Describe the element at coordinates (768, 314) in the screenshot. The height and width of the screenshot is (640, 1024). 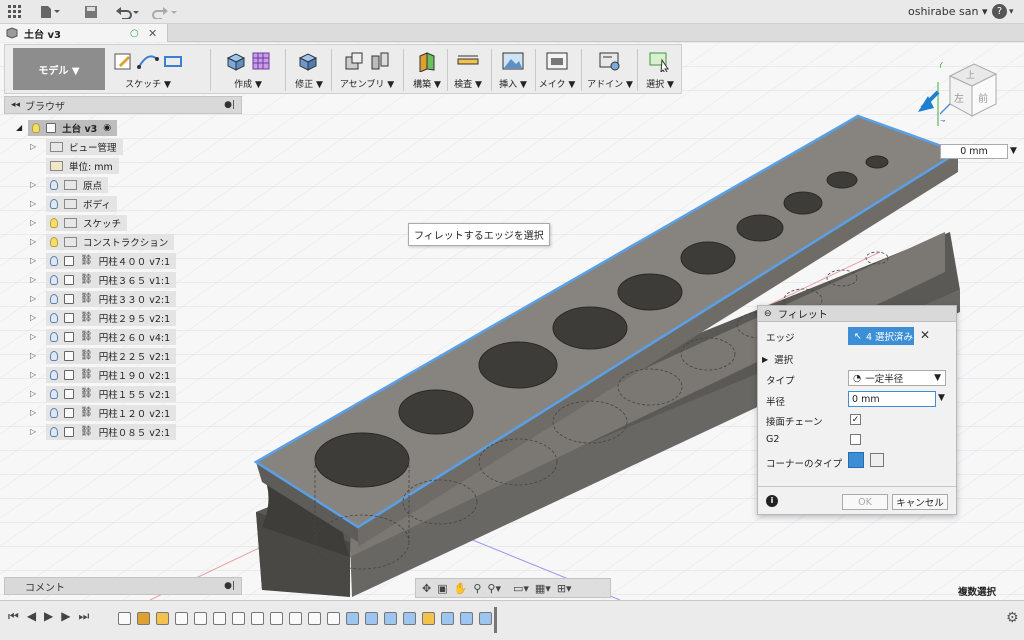
I see `dialog-collapse-icon: ⊖` at that location.